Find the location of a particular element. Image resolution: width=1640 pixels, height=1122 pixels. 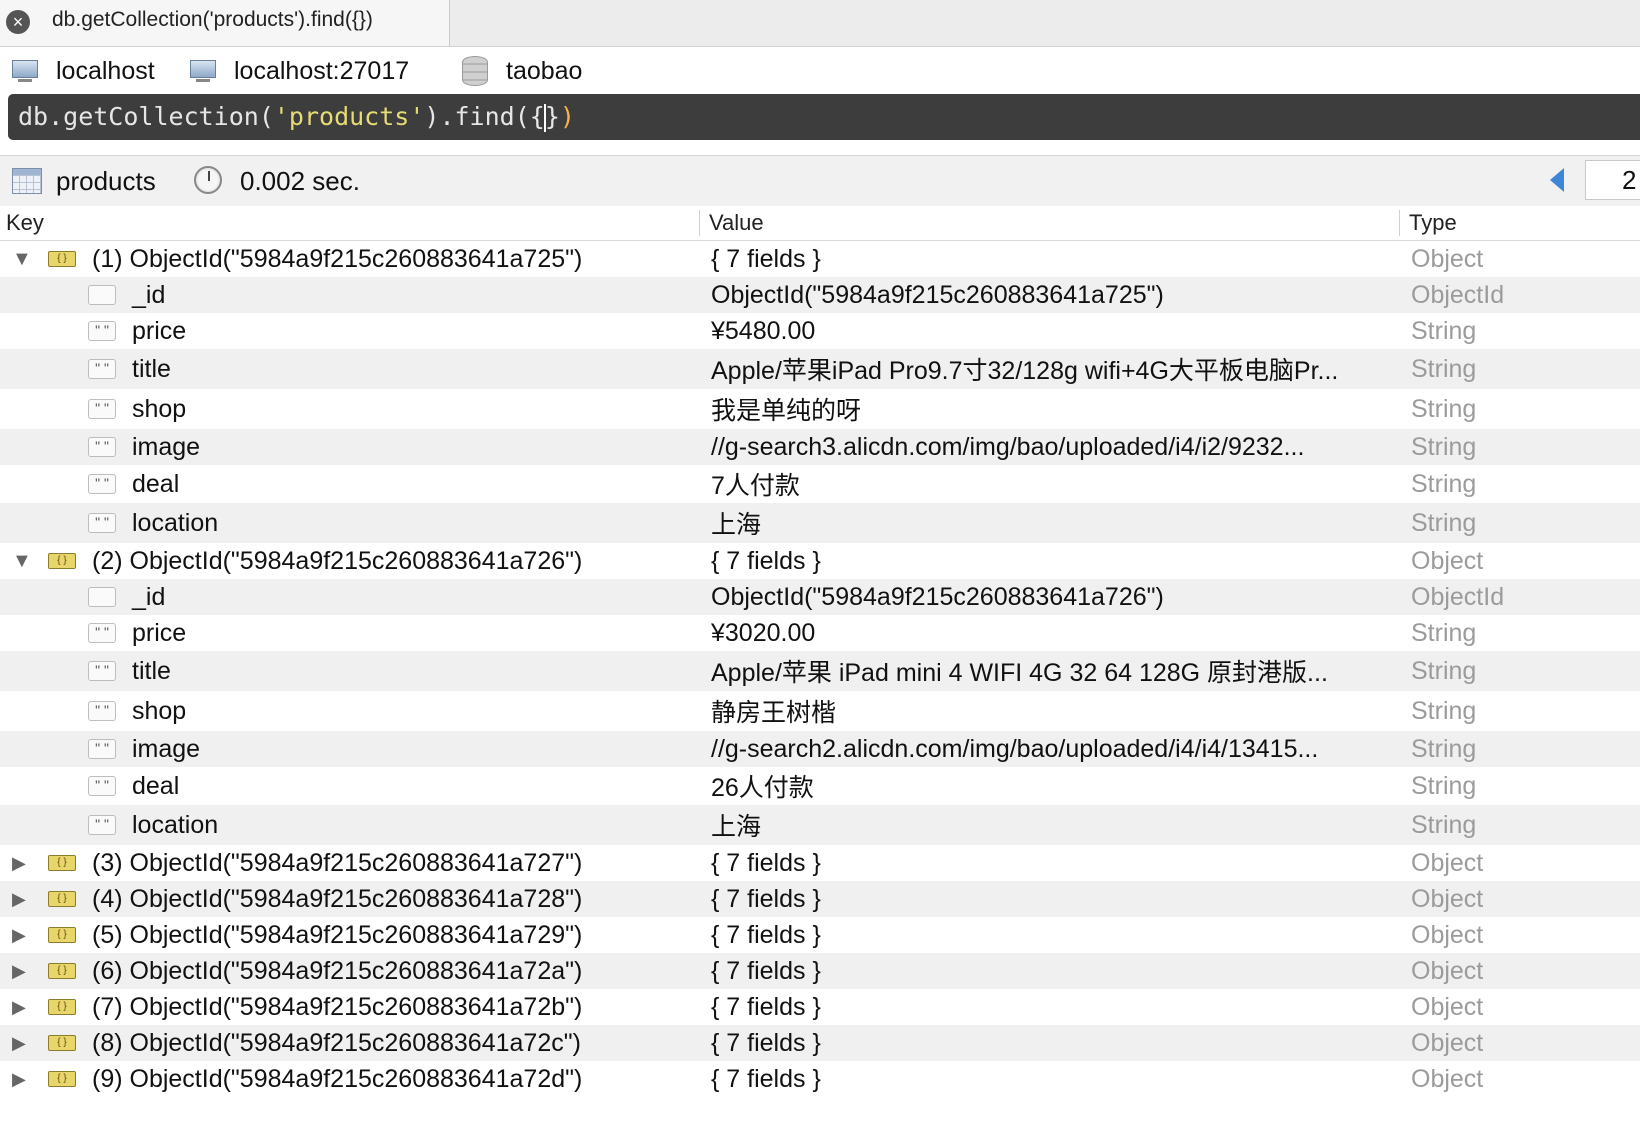

field-row: " " deal 7人付款 String is located at coordinates (820, 484).